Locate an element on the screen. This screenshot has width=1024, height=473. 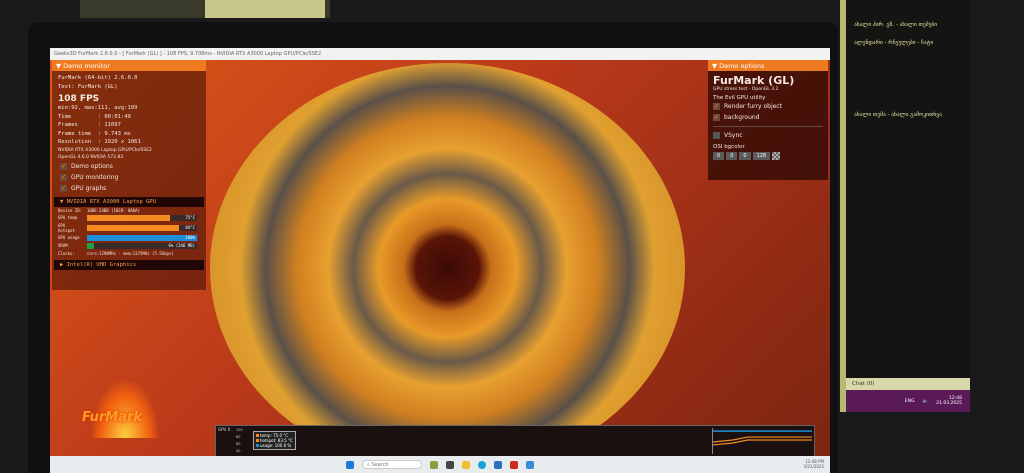
graph-label: GPU 0 is located at coordinates (224, 429).